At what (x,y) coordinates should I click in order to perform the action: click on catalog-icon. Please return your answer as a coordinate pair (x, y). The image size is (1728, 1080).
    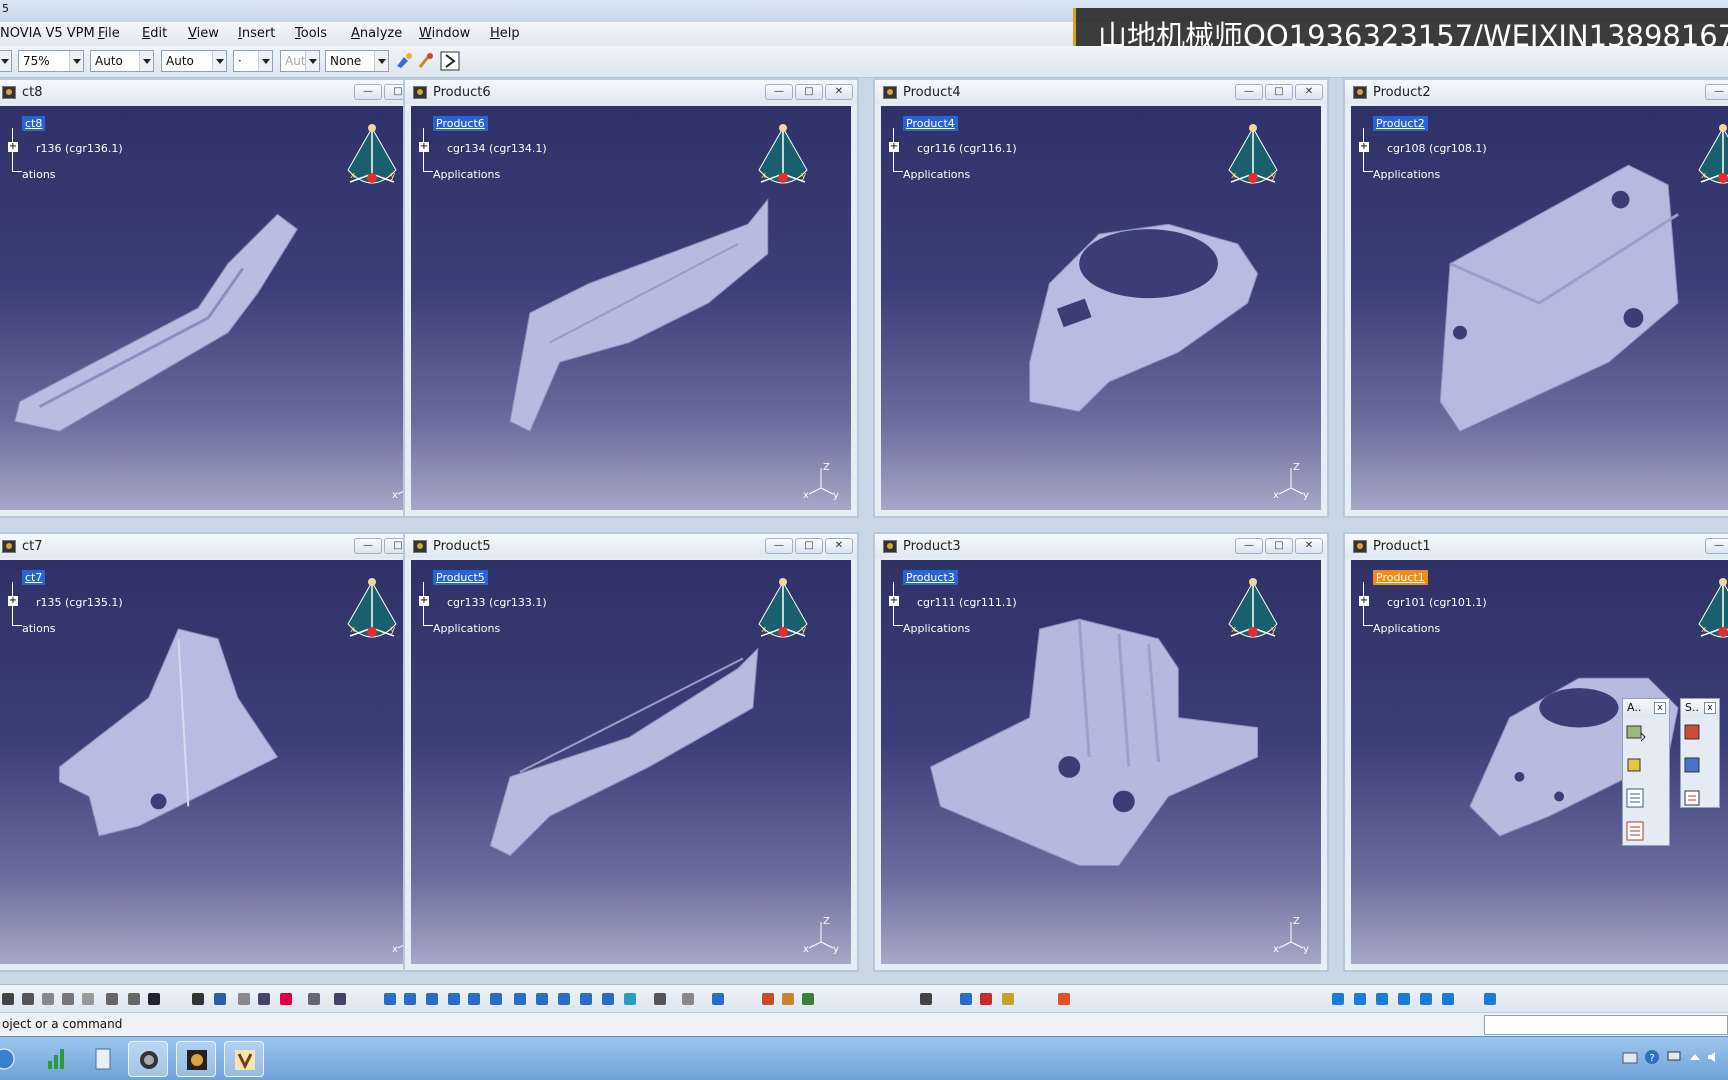
    Looking at the image, I should click on (286, 999).